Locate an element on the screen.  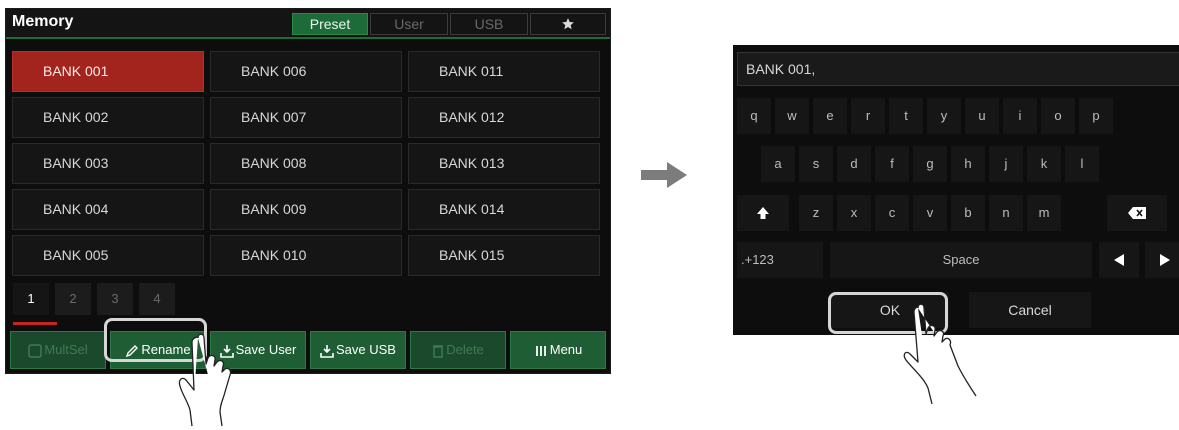
key-j: j is located at coordinates (1006, 164).